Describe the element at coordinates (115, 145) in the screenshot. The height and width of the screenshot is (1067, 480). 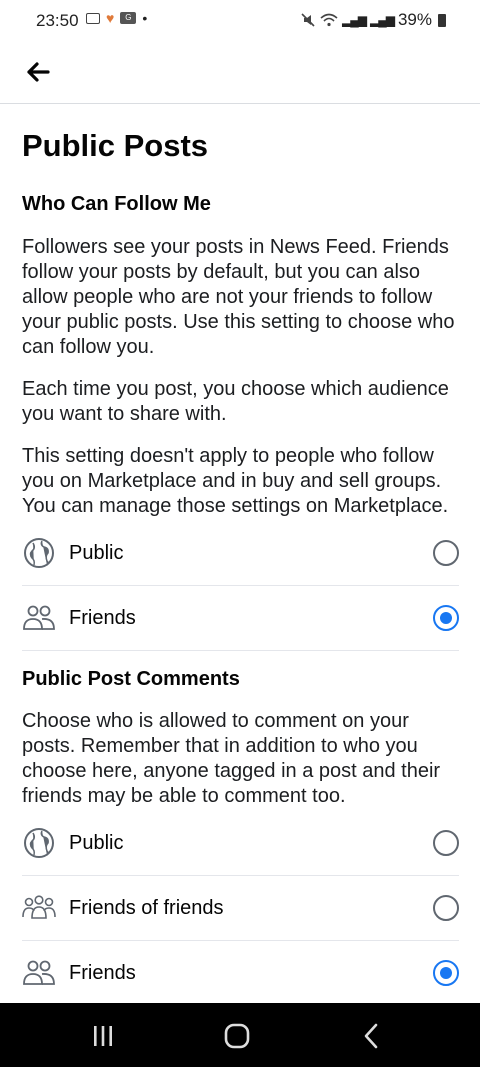
I see `page-title: Public Posts` at that location.